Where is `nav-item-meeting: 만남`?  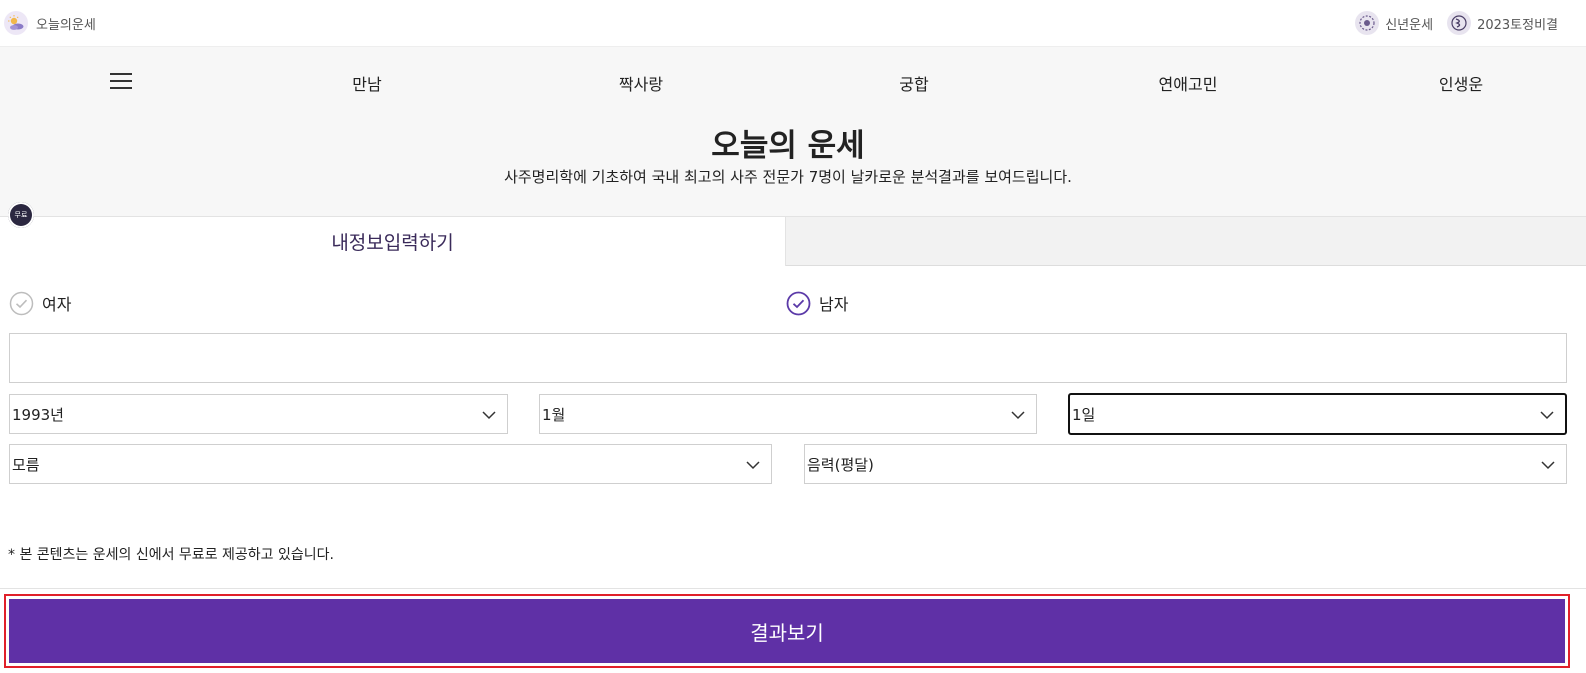 nav-item-meeting: 만남 is located at coordinates (366, 83).